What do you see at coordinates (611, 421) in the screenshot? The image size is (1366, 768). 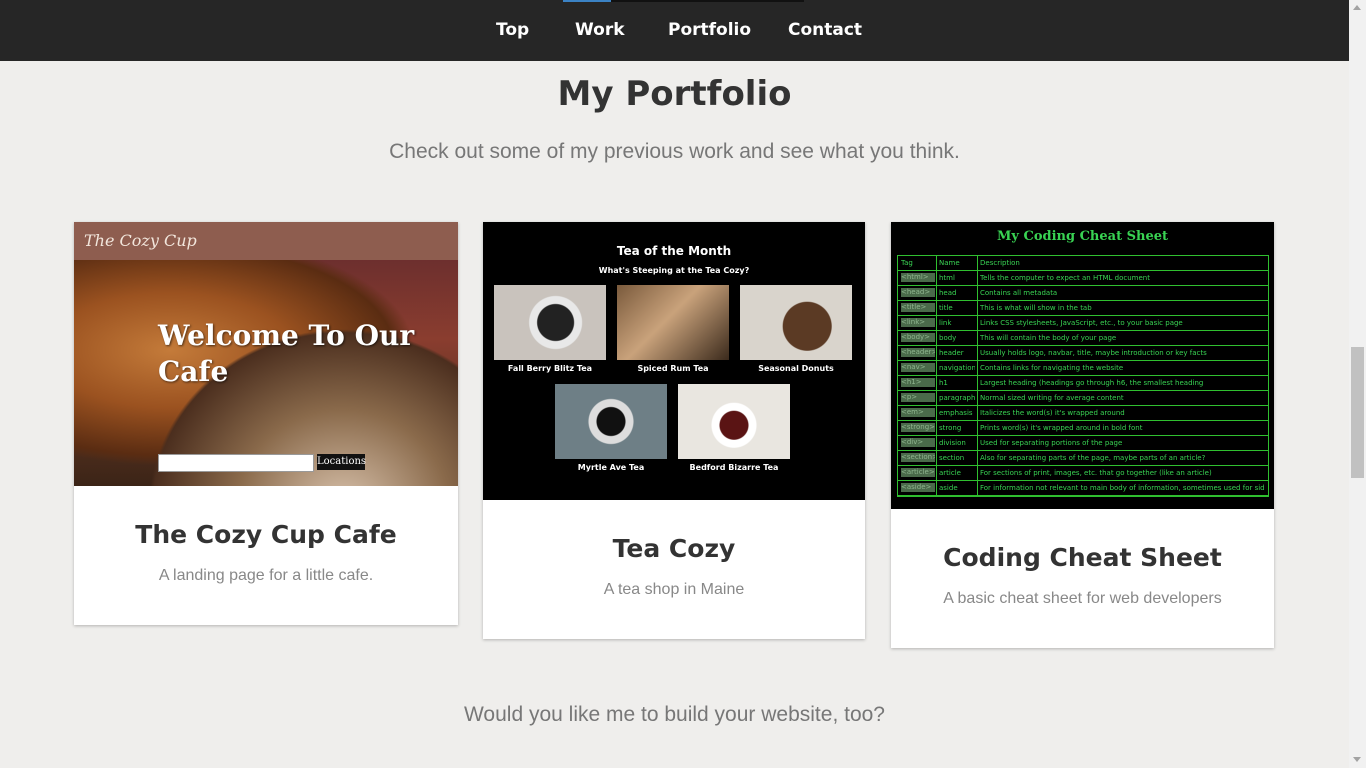 I see `tea-image-myrtle-ave` at bounding box center [611, 421].